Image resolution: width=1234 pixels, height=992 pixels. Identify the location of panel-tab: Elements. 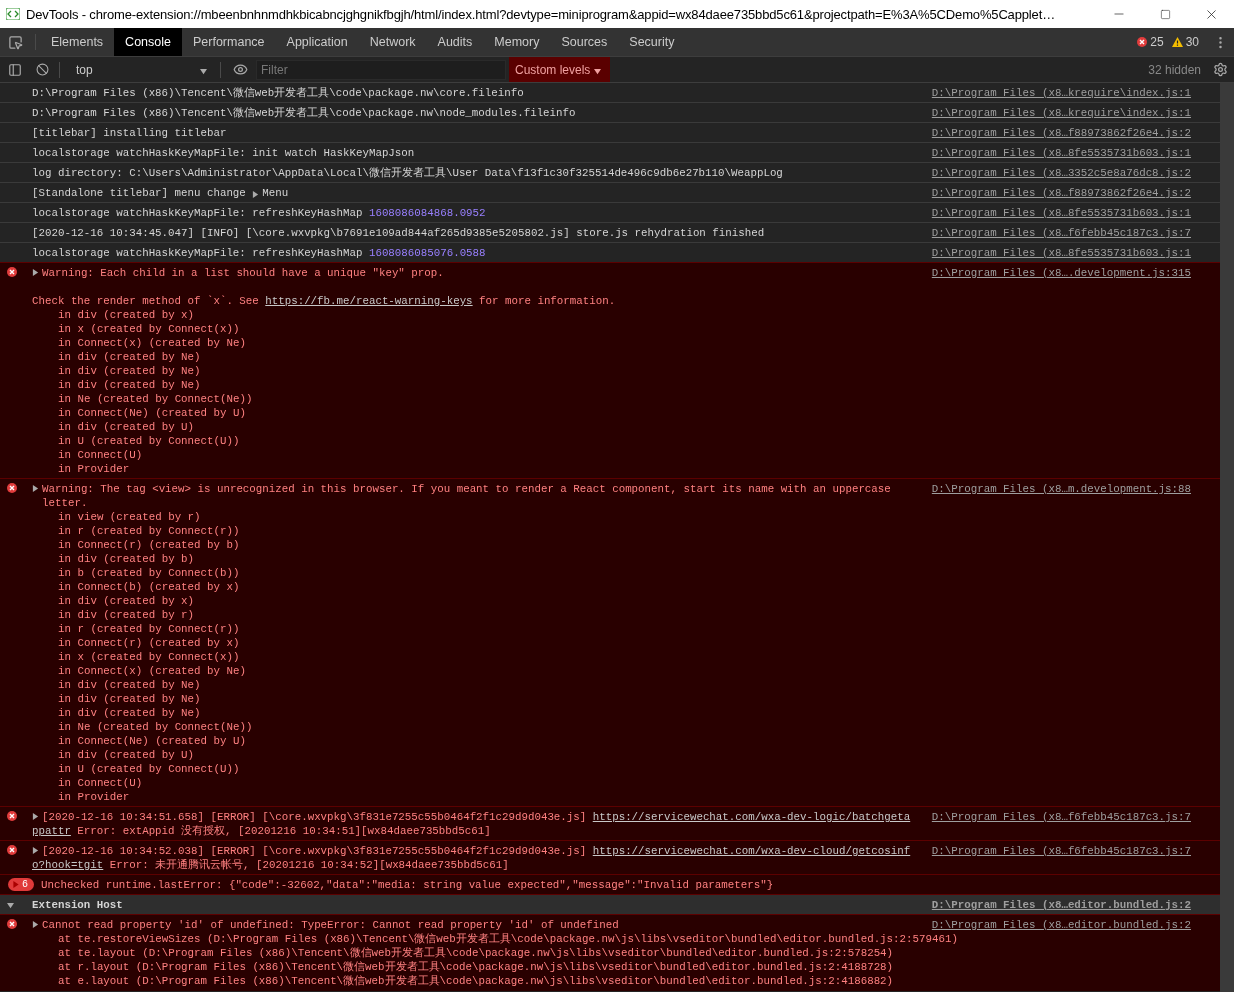
(77, 42).